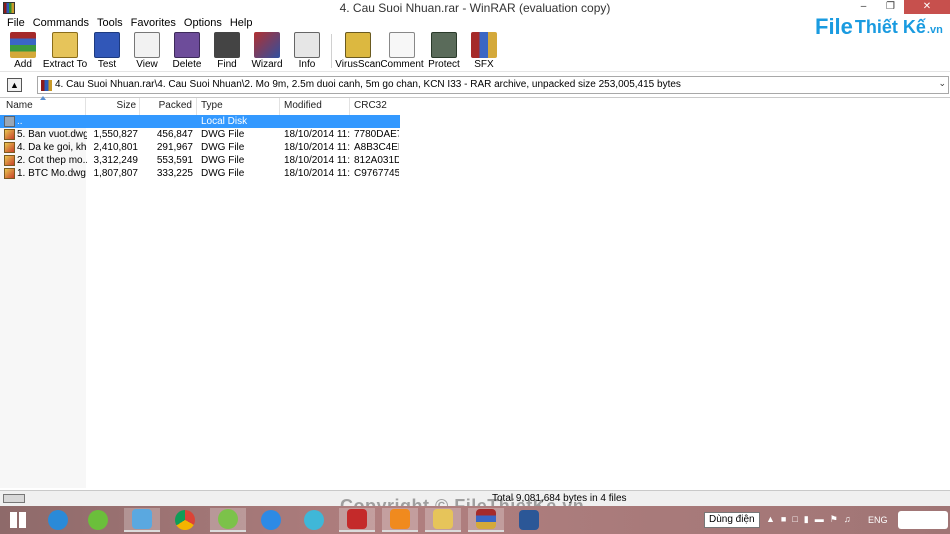 This screenshot has width=950, height=534. What do you see at coordinates (16, 23) in the screenshot?
I see `menu-file: File` at bounding box center [16, 23].